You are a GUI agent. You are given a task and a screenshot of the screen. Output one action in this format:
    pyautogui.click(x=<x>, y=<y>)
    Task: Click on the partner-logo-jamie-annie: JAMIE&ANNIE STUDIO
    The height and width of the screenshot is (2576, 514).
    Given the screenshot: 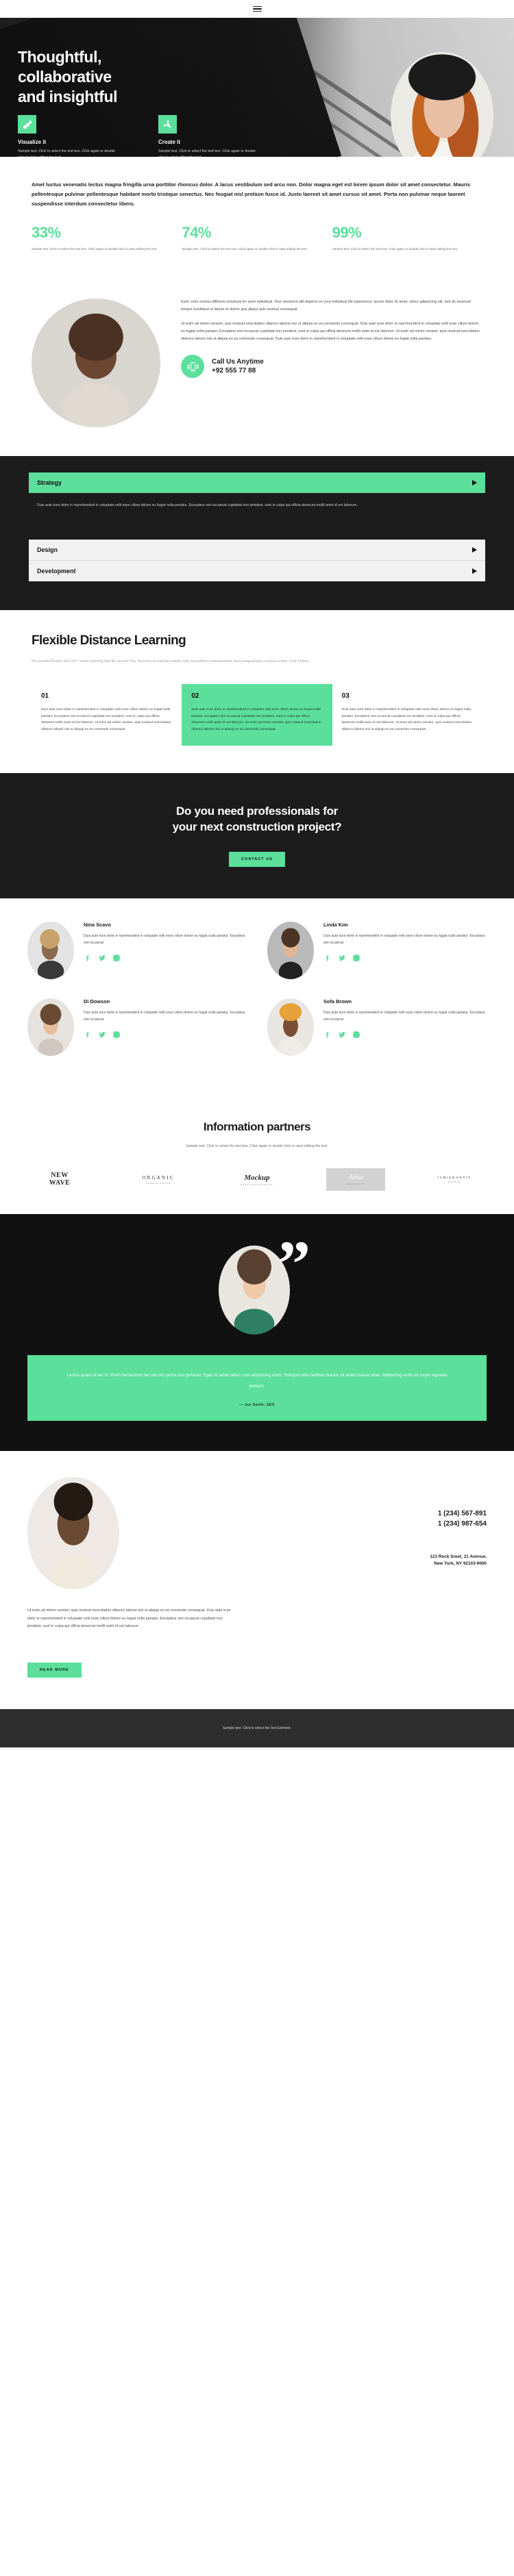 What is the action you would take?
    pyautogui.click(x=454, y=1179)
    